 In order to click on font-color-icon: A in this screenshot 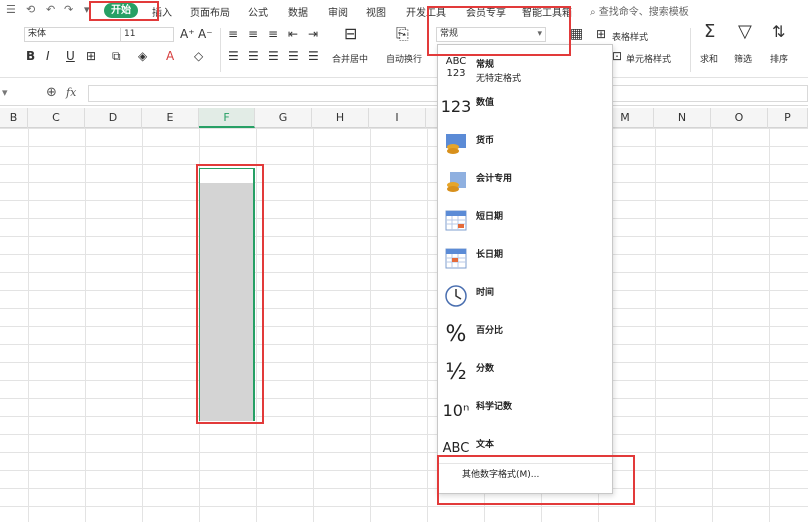, I will do `click(170, 56)`.